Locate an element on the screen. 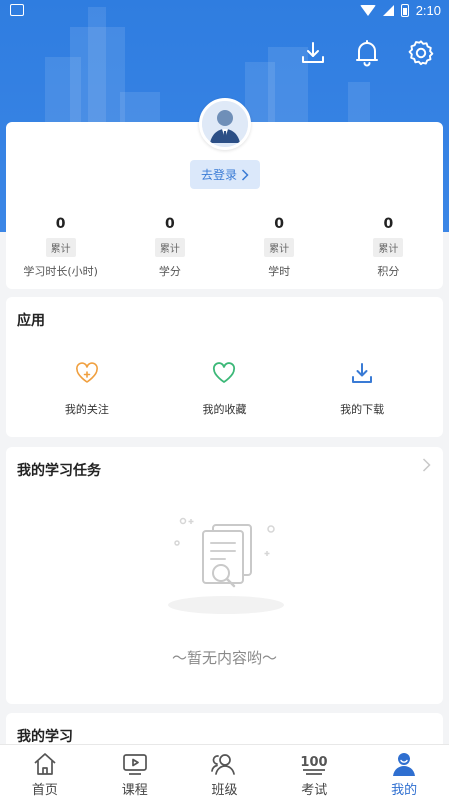 This screenshot has width=449, height=800. stats-row: 0 累计 学习时长(小时) 0 累计 学分 0 累计 学时 0 累计 积分 is located at coordinates (224, 246).